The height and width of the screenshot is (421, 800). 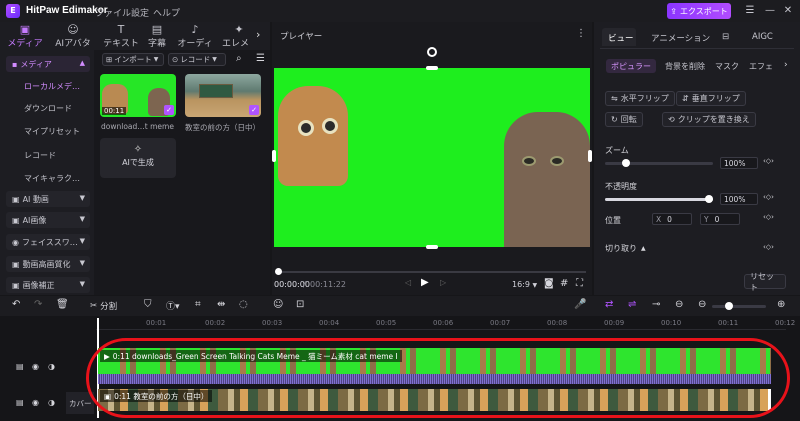 I want to click on window-menu-icon: ☰, so click(x=750, y=11).